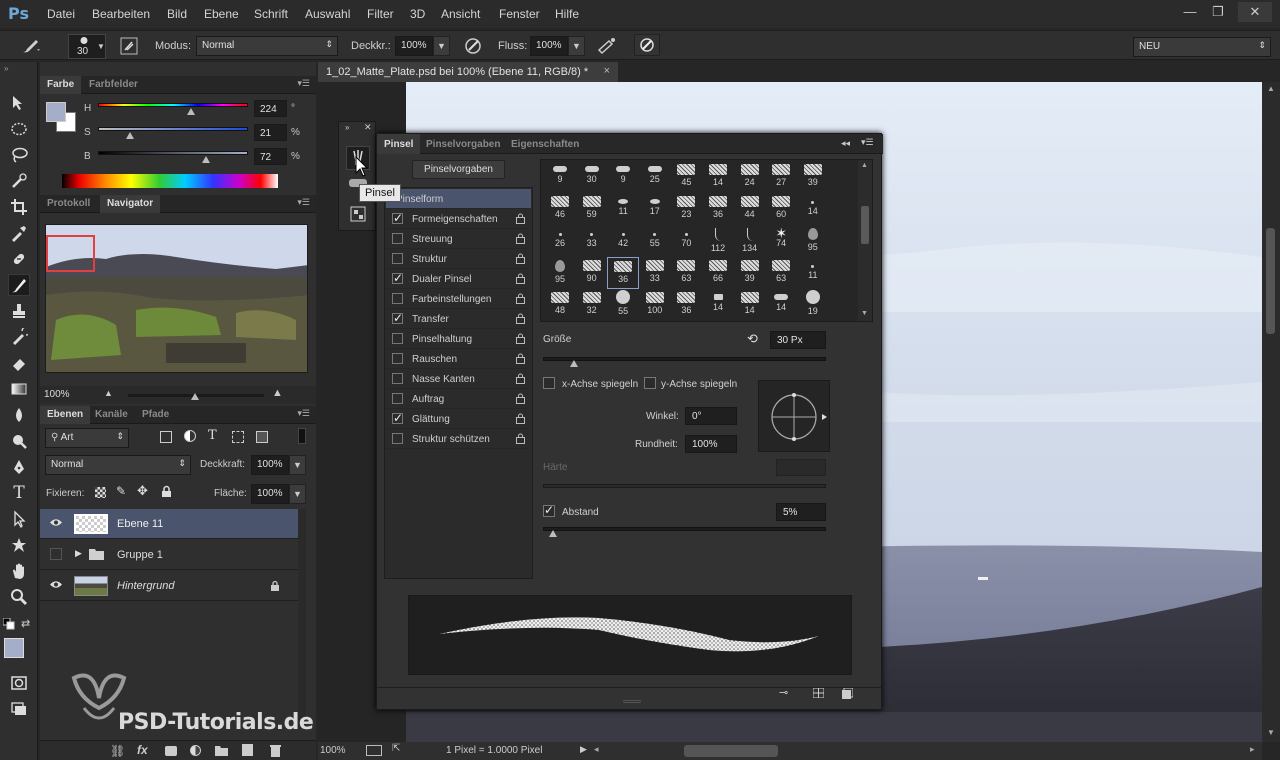  What do you see at coordinates (117, 751) in the screenshot?
I see `link-layers-icon: ⛓` at bounding box center [117, 751].